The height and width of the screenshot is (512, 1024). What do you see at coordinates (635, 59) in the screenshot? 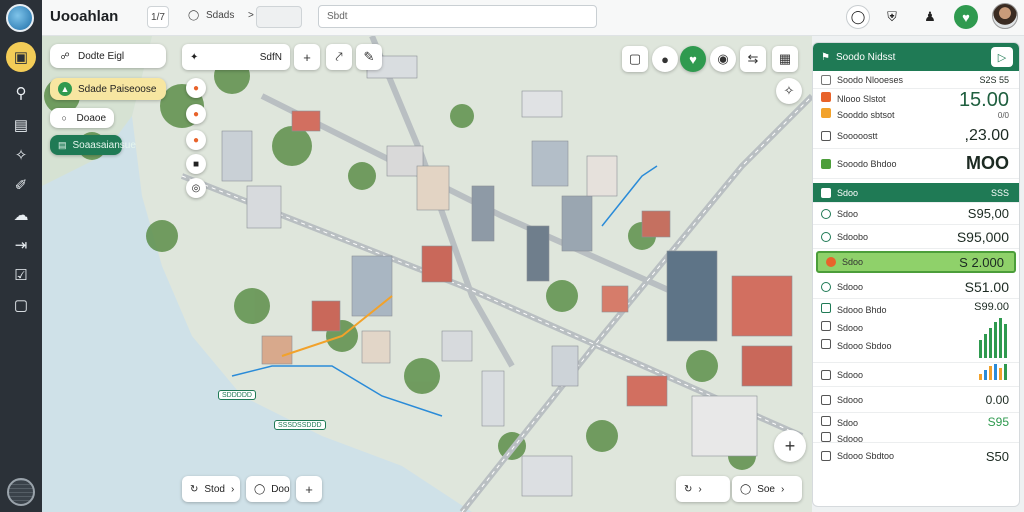
I see `frame-icon: ▢` at bounding box center [635, 59].